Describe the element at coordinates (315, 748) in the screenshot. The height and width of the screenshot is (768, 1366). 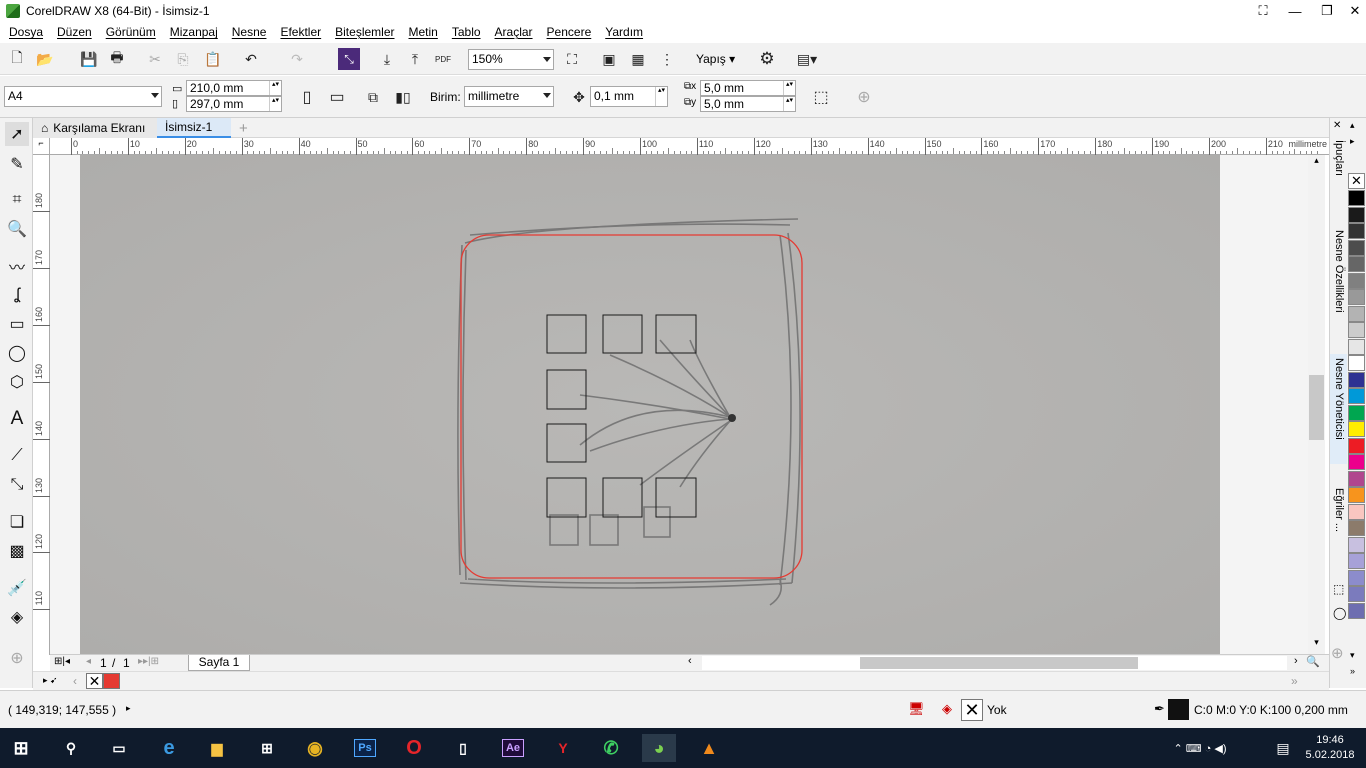
I see `chrome-icon: ◉` at that location.